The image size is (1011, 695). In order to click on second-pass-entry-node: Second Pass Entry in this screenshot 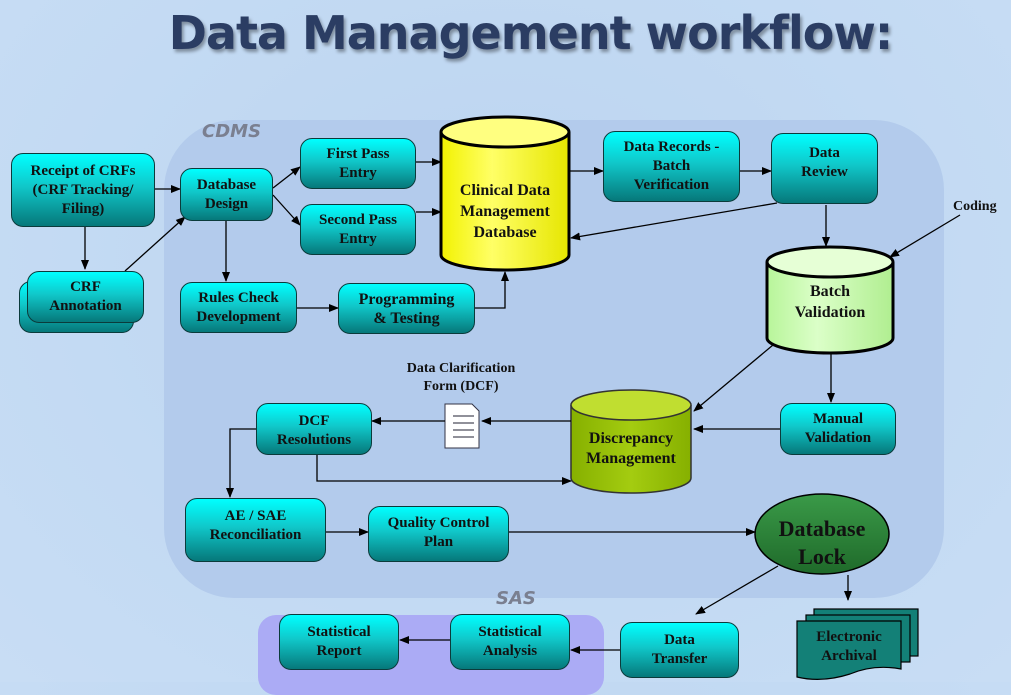, I will do `click(358, 229)`.